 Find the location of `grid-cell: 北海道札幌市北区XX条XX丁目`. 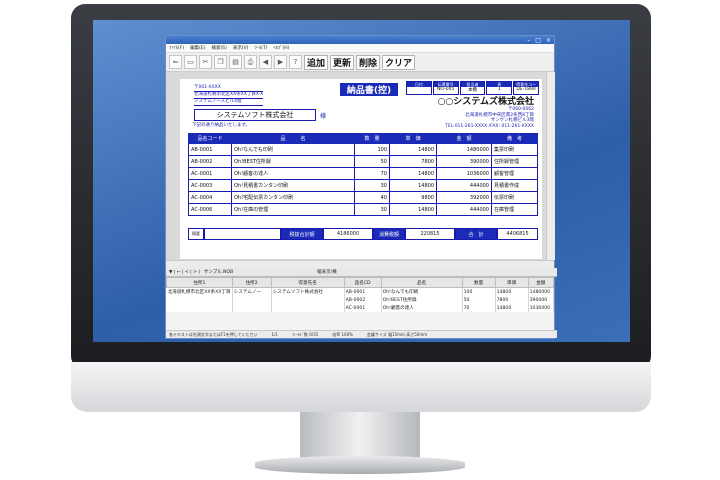

grid-cell: 北海道札幌市北区XX条XX丁目 is located at coordinates (199, 291).